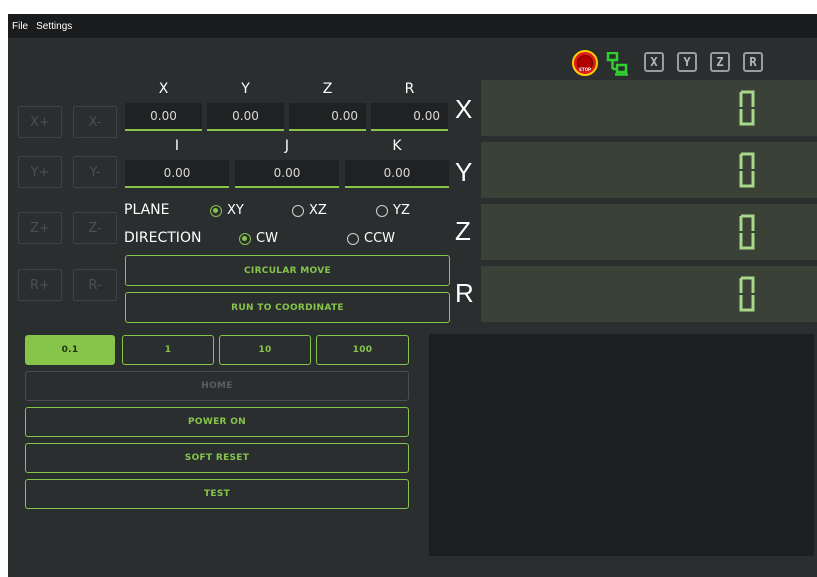  Describe the element at coordinates (265, 350) in the screenshot. I see `step-10-button: 10` at that location.